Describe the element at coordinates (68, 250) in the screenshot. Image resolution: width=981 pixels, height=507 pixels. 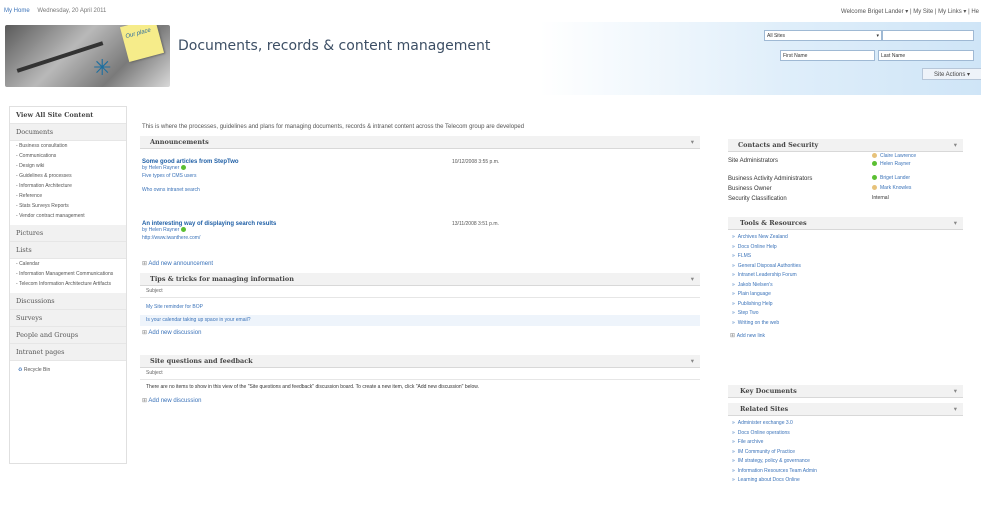
I see `ql-lists: Lists` at that location.